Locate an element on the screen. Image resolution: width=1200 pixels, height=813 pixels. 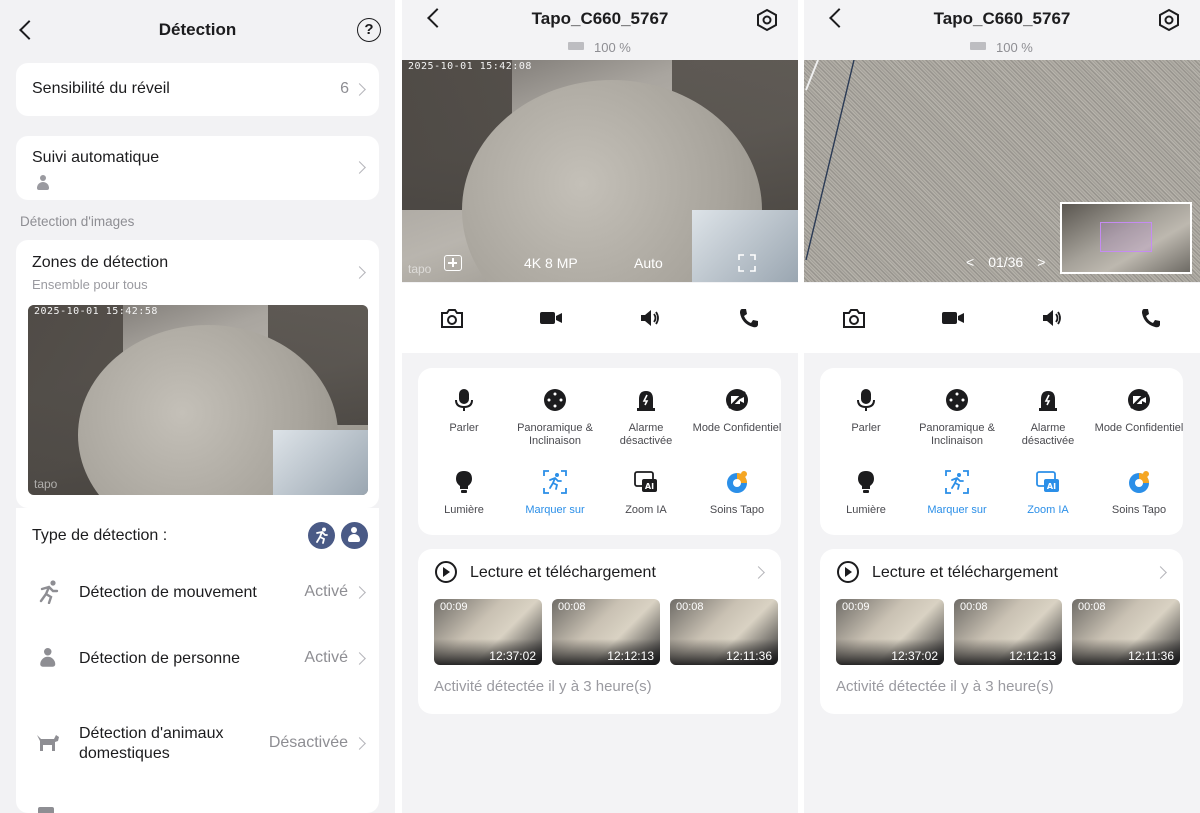
activity-status: Activité détectée il y à 3 heure(s) is located at coordinates (945, 686).